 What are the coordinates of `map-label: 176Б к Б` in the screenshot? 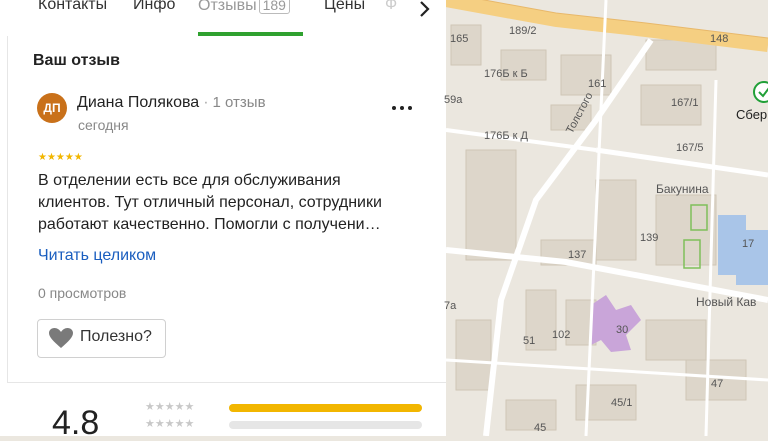 It's located at (506, 74).